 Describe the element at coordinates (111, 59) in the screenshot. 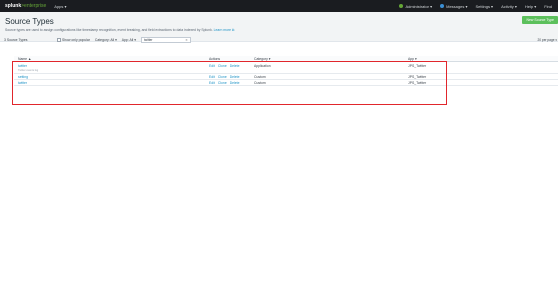

I see `name-column-header: Name ▲` at that location.